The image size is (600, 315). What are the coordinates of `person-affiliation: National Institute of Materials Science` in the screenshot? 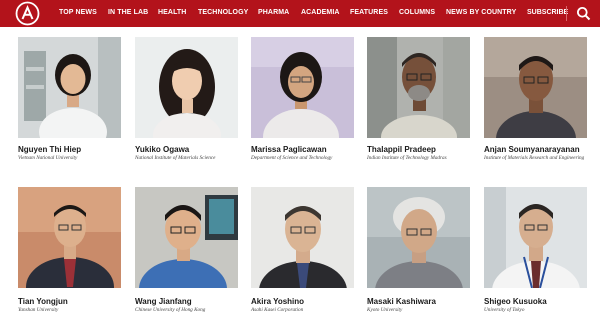 It's located at (175, 158).